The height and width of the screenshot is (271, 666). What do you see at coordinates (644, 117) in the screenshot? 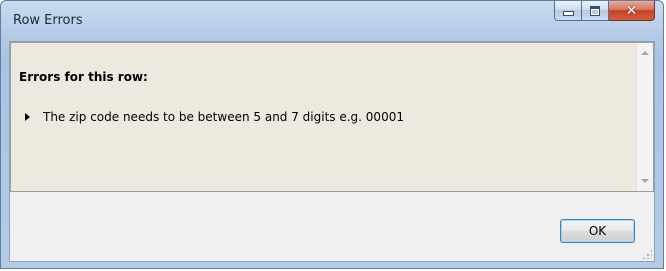
I see `vertical-scrollbar` at bounding box center [644, 117].